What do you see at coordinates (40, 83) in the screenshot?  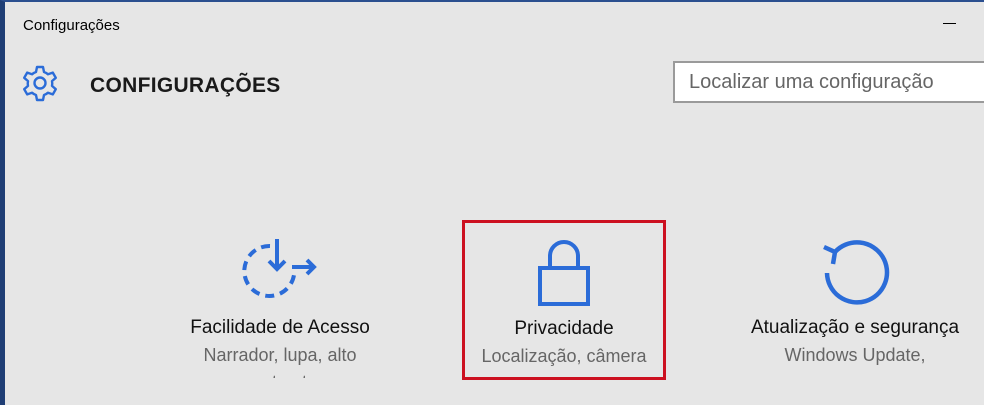 I see `gear-icon` at bounding box center [40, 83].